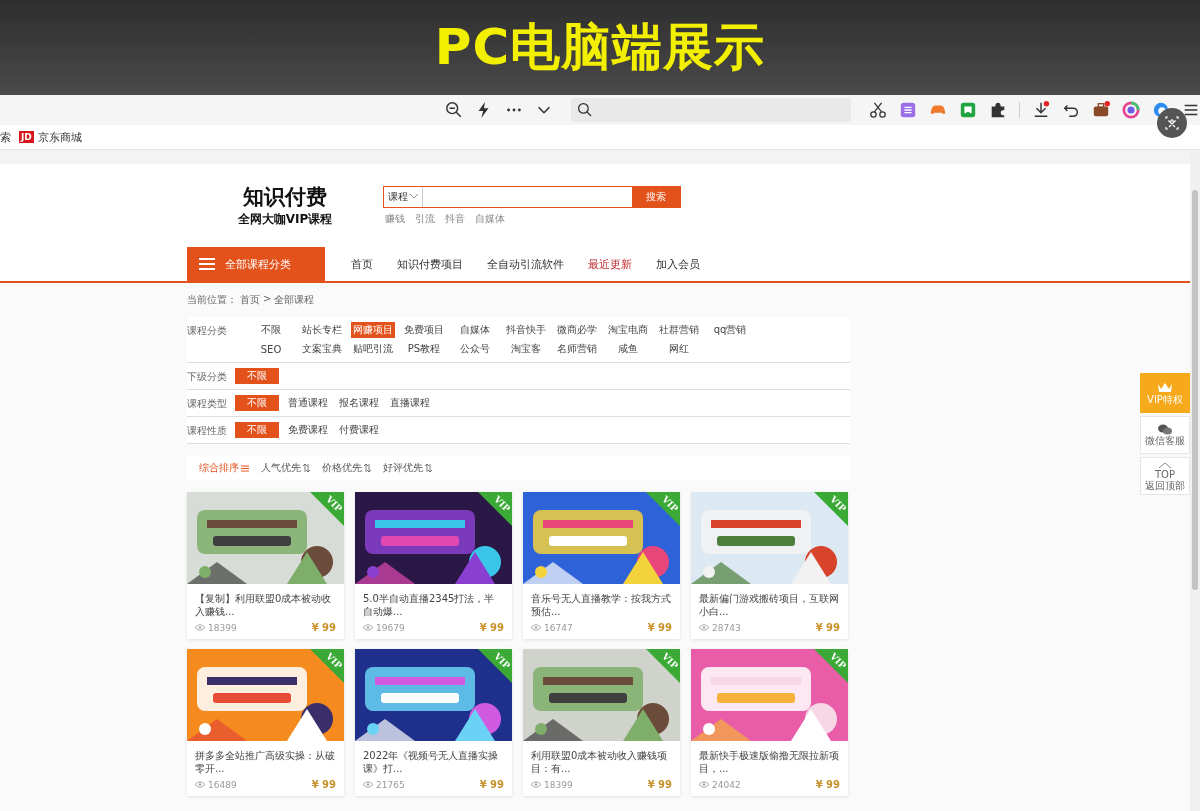  I want to click on sort-arrows-icon, so click(367, 468).